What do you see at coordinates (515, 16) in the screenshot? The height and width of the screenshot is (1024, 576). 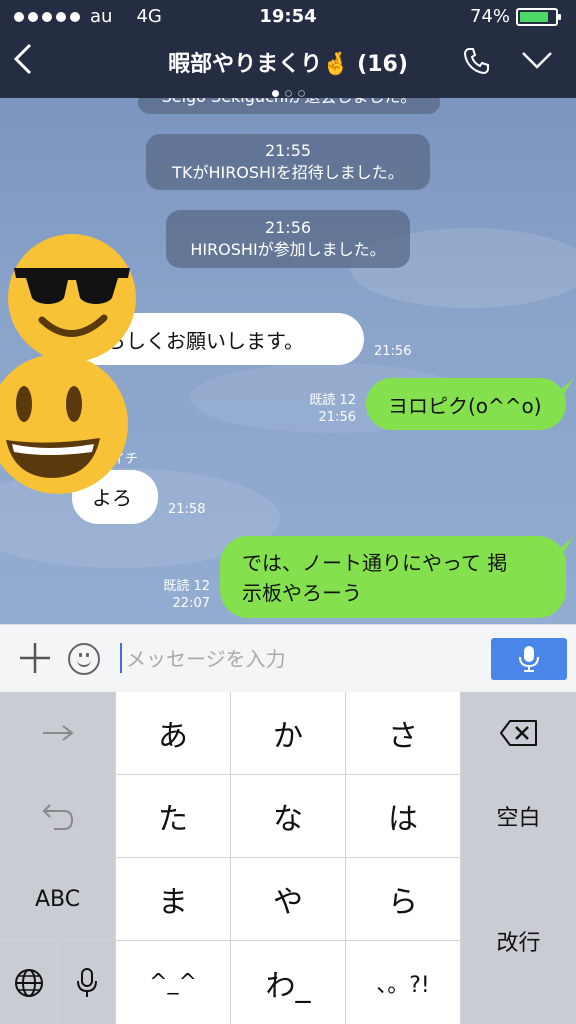 I see `status-right: 74%` at bounding box center [515, 16].